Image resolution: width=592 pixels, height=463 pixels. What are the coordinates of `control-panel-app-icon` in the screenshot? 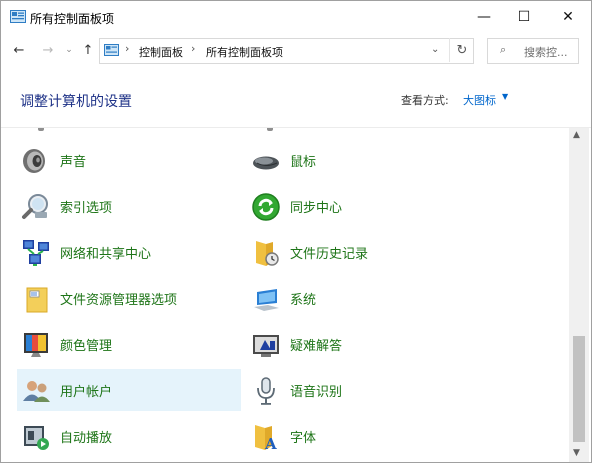 It's located at (18, 16).